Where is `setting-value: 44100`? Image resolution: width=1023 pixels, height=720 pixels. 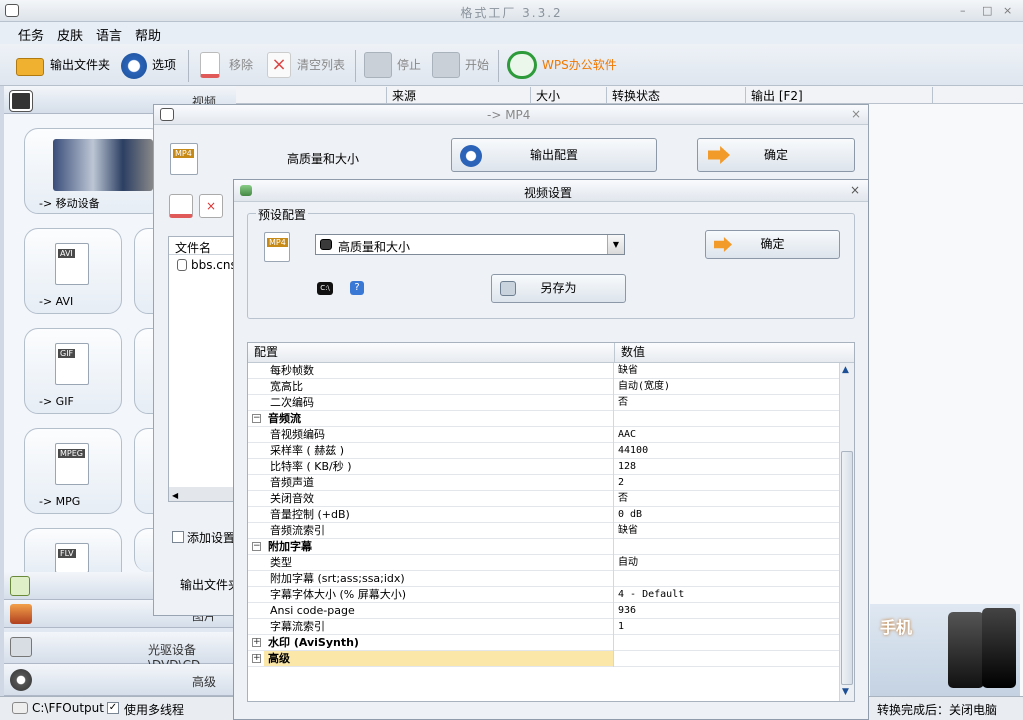
setting-value: 44100 is located at coordinates (633, 450).